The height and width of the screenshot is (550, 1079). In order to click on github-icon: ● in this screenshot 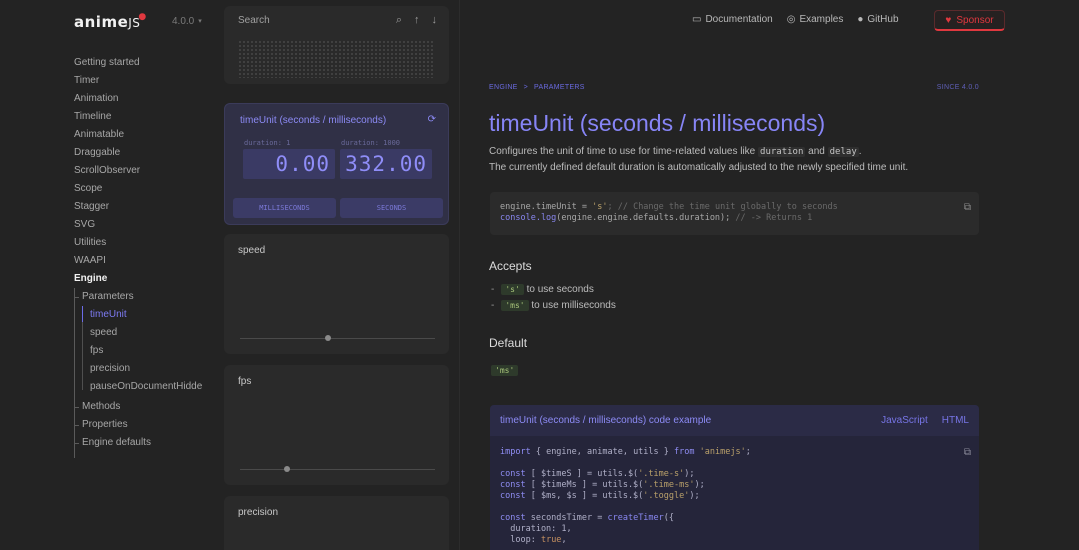, I will do `click(860, 19)`.